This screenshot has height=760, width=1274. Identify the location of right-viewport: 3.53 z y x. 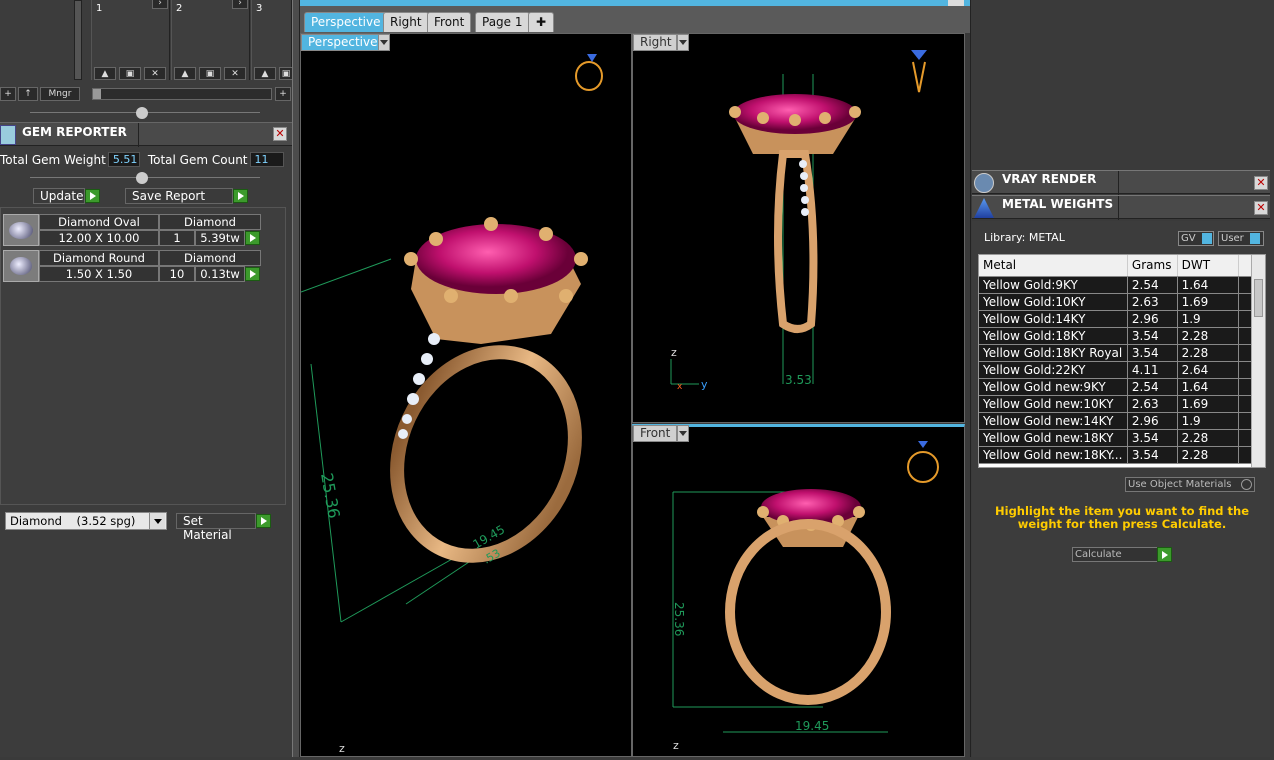
(798, 228).